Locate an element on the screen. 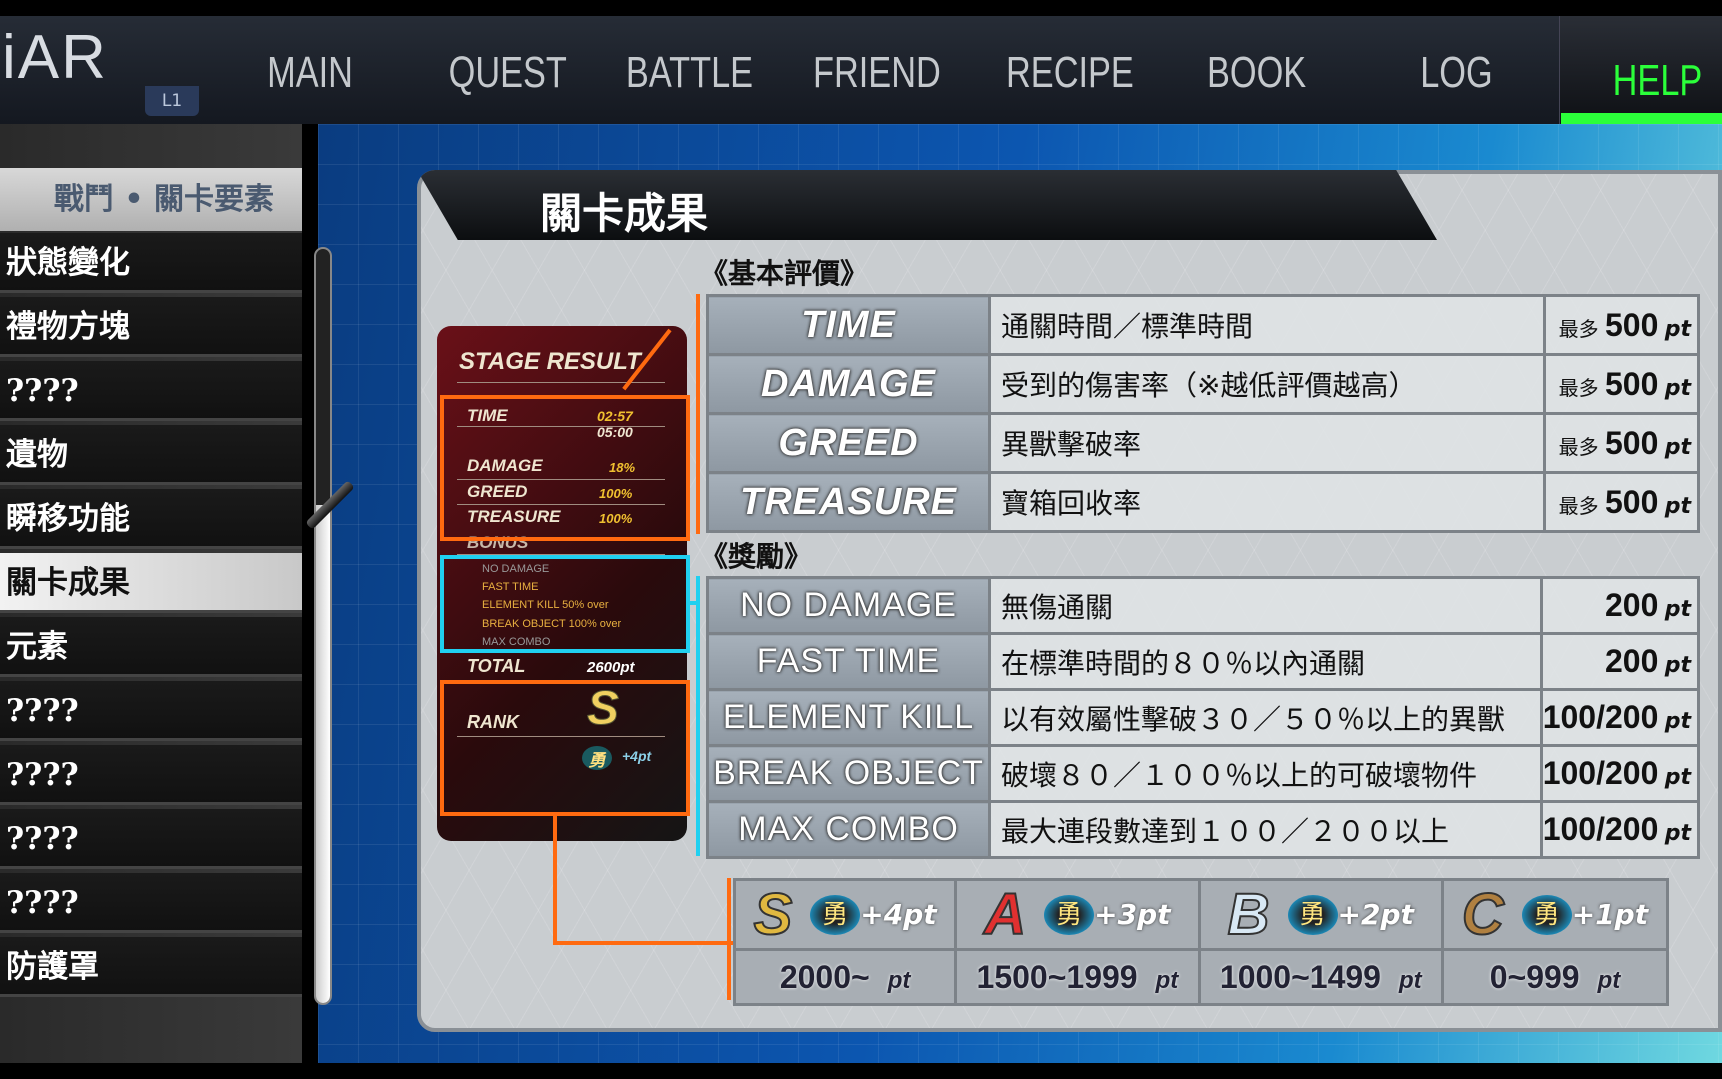  card-title: STAGE RESULT is located at coordinates (550, 361).